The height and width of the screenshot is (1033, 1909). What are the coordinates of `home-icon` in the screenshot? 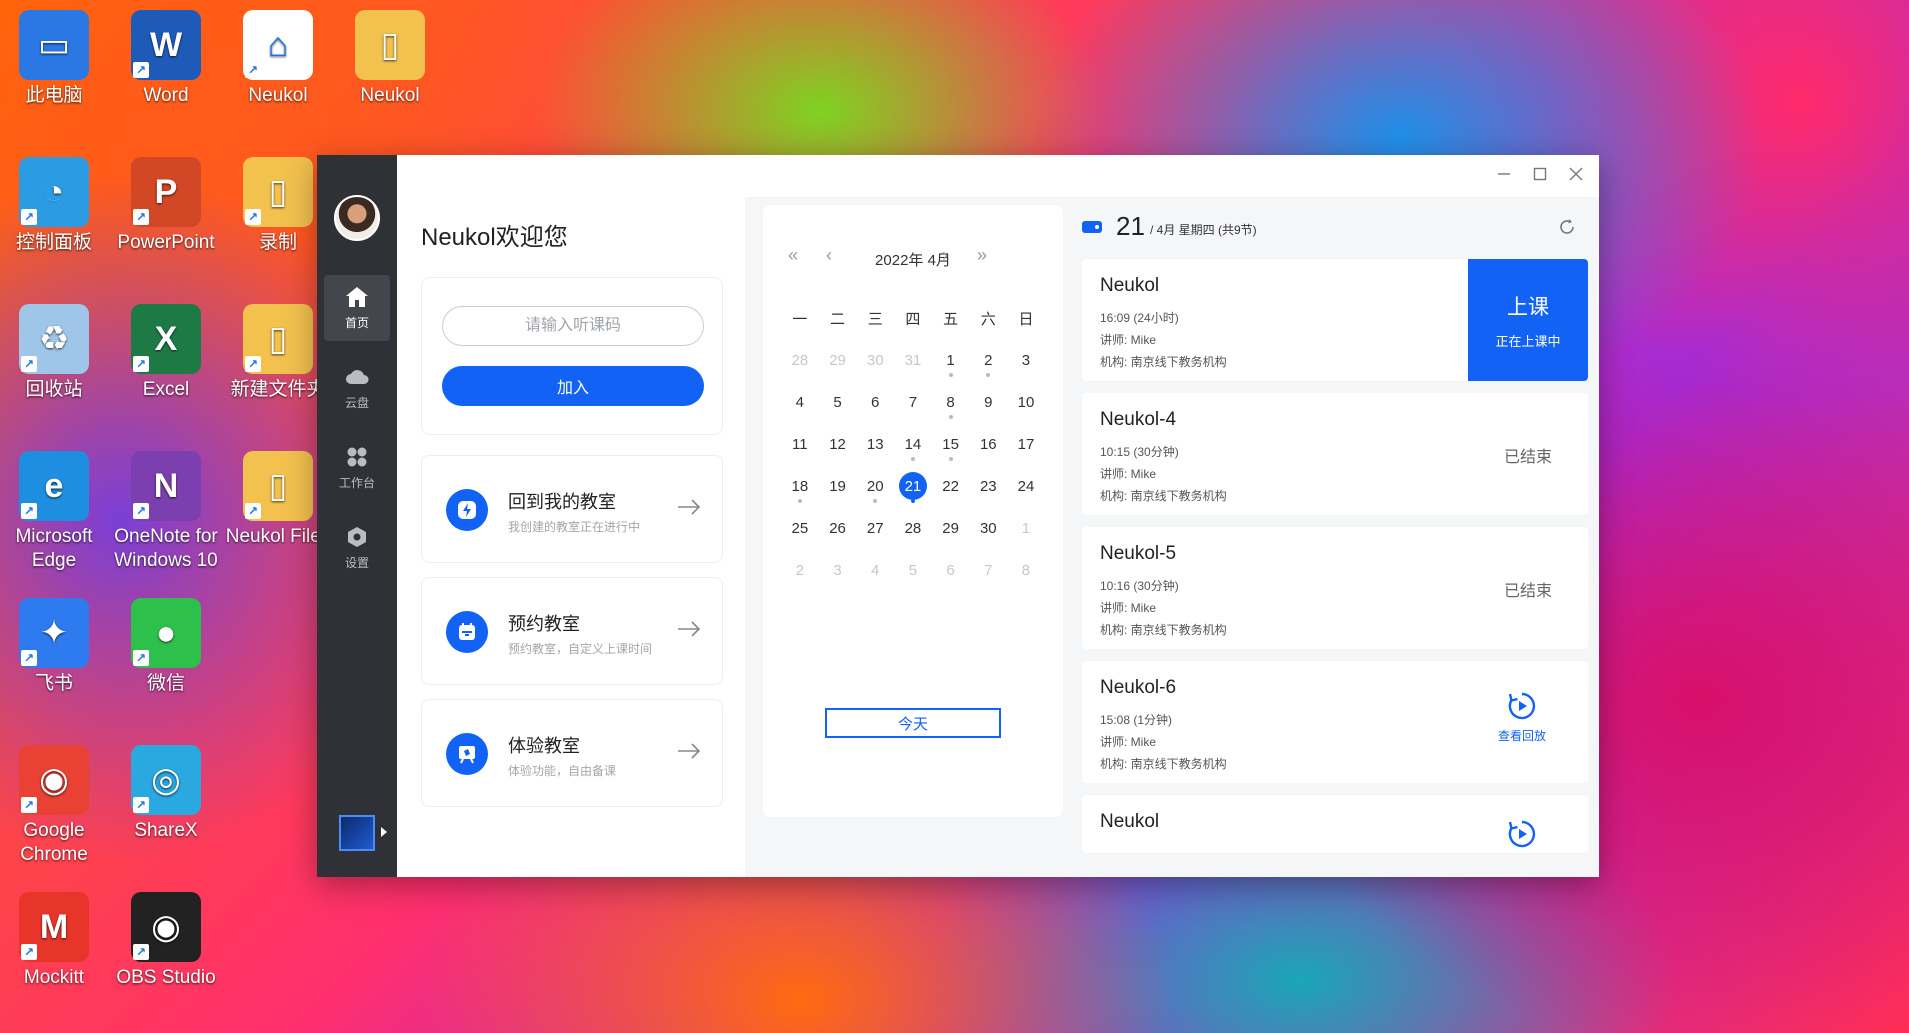 It's located at (357, 296).